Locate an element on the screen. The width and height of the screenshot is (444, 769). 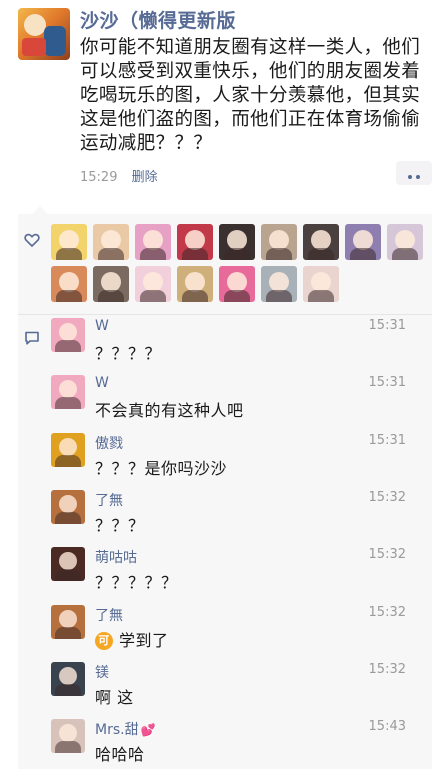
divider is located at coordinates (225, 314).